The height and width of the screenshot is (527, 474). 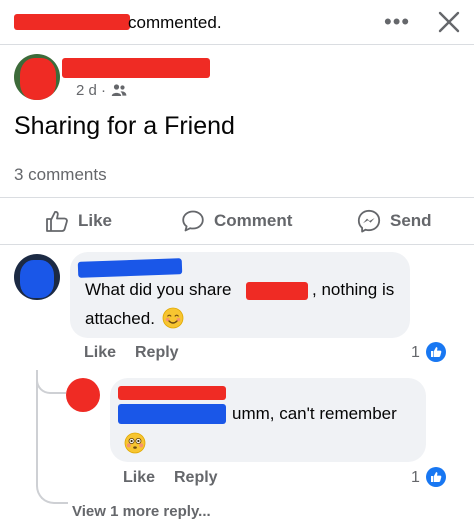 I want to click on notification-text: commented., so click(x=175, y=22).